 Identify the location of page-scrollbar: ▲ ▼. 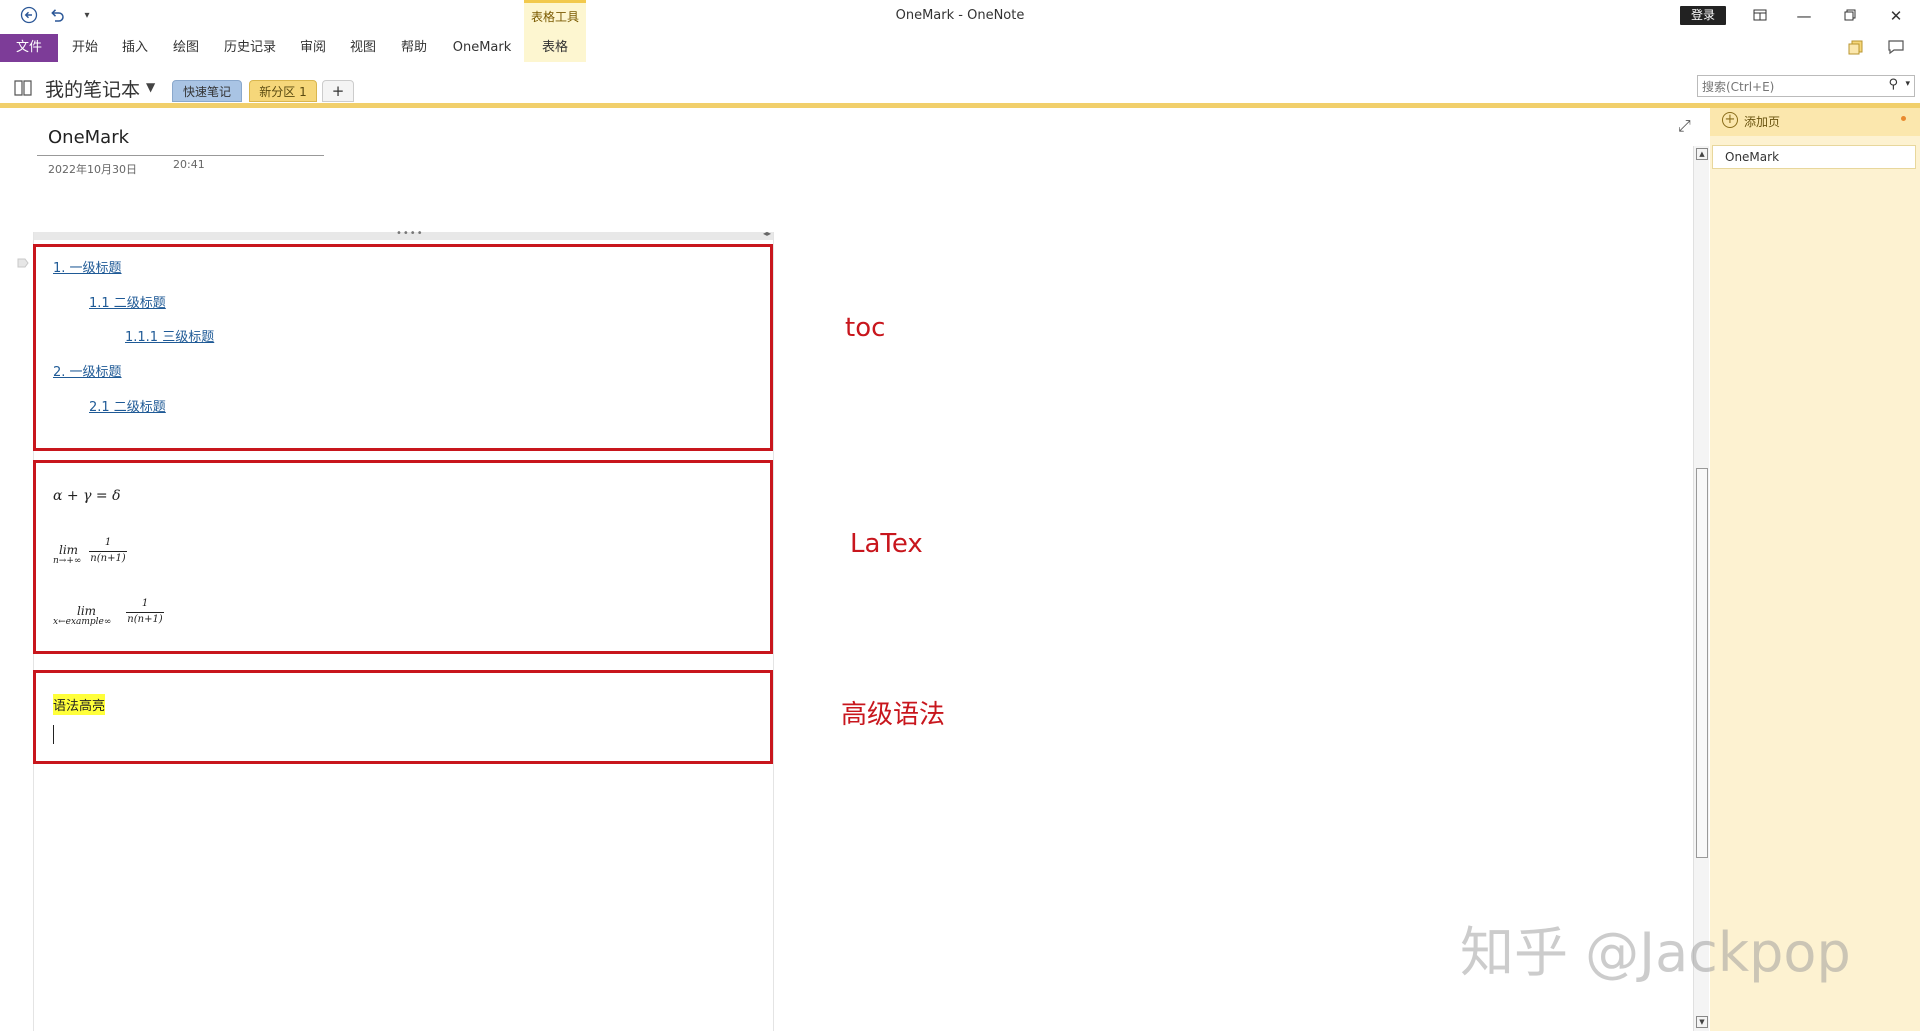
(1701, 588).